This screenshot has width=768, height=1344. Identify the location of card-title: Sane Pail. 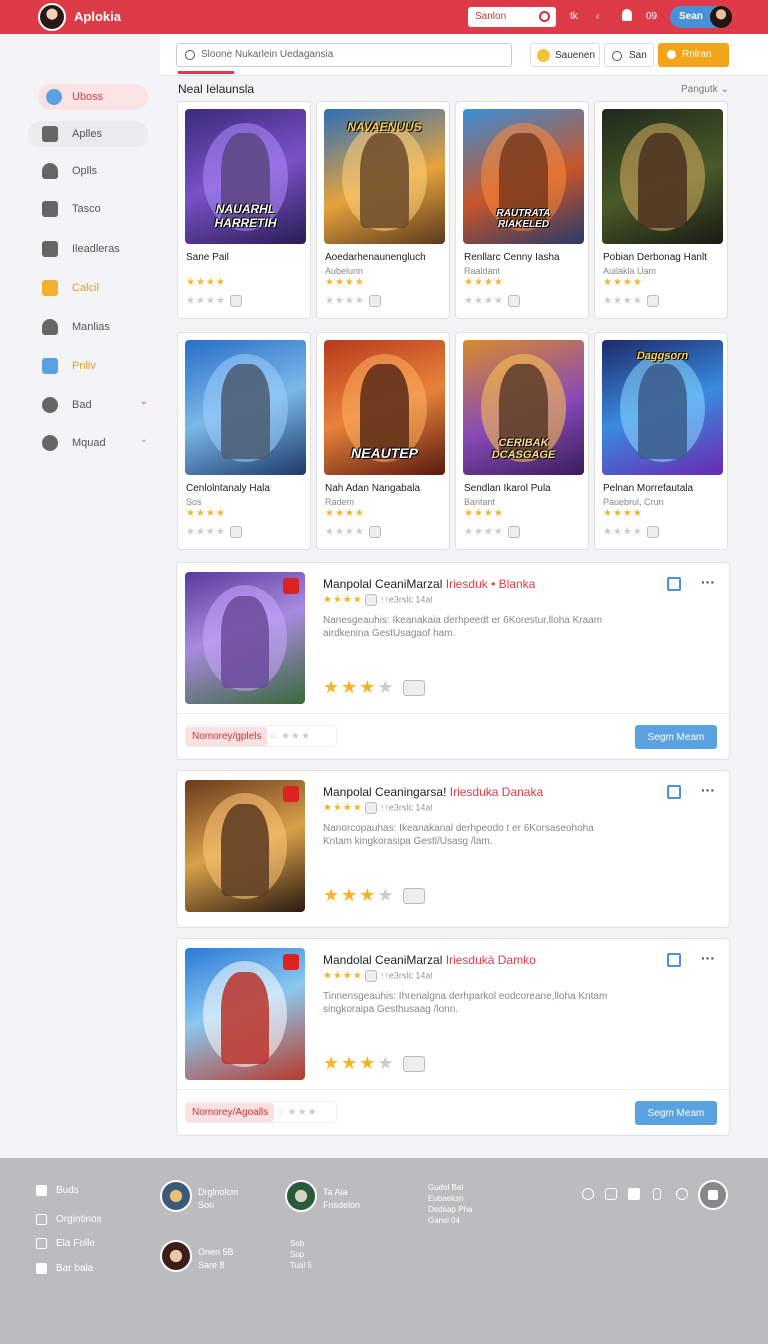
(248, 257).